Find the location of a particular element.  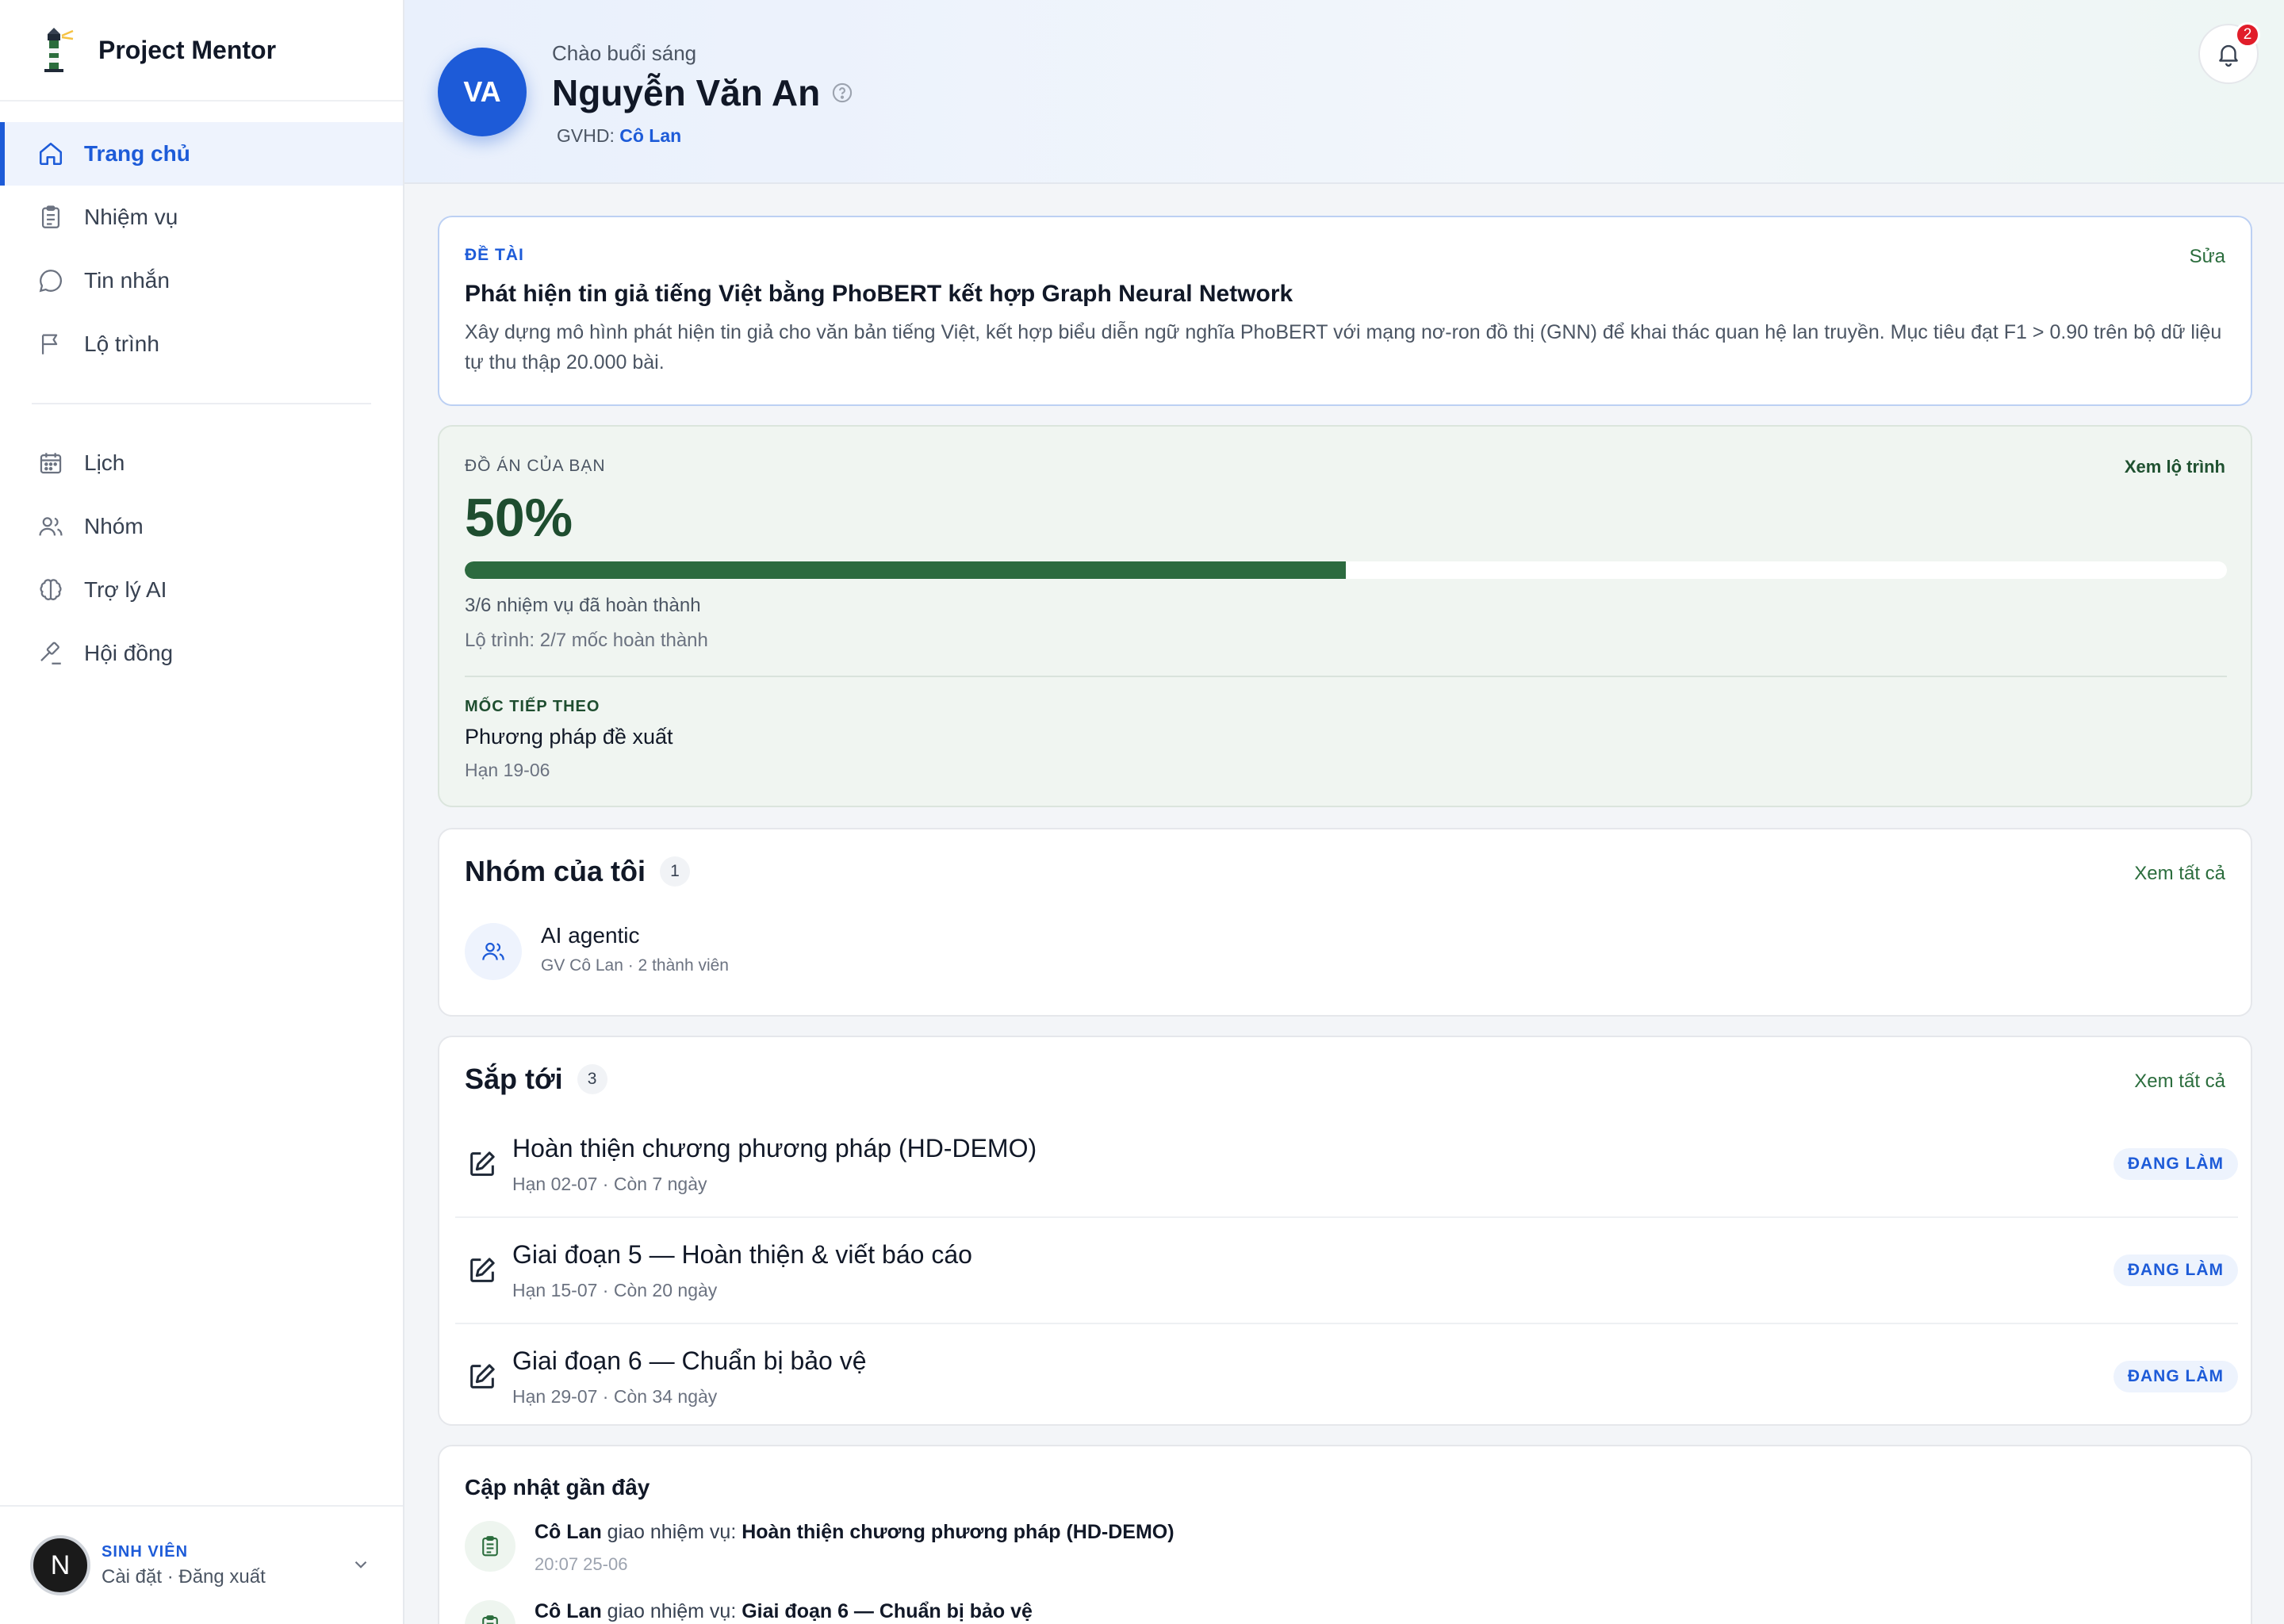

update-time: 20:07 25-06 is located at coordinates (581, 1564).